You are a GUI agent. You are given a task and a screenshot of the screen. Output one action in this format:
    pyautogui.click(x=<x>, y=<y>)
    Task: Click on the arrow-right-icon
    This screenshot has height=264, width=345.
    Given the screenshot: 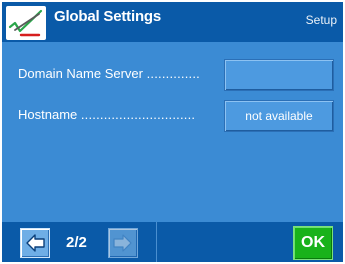 What is the action you would take?
    pyautogui.click(x=122, y=243)
    